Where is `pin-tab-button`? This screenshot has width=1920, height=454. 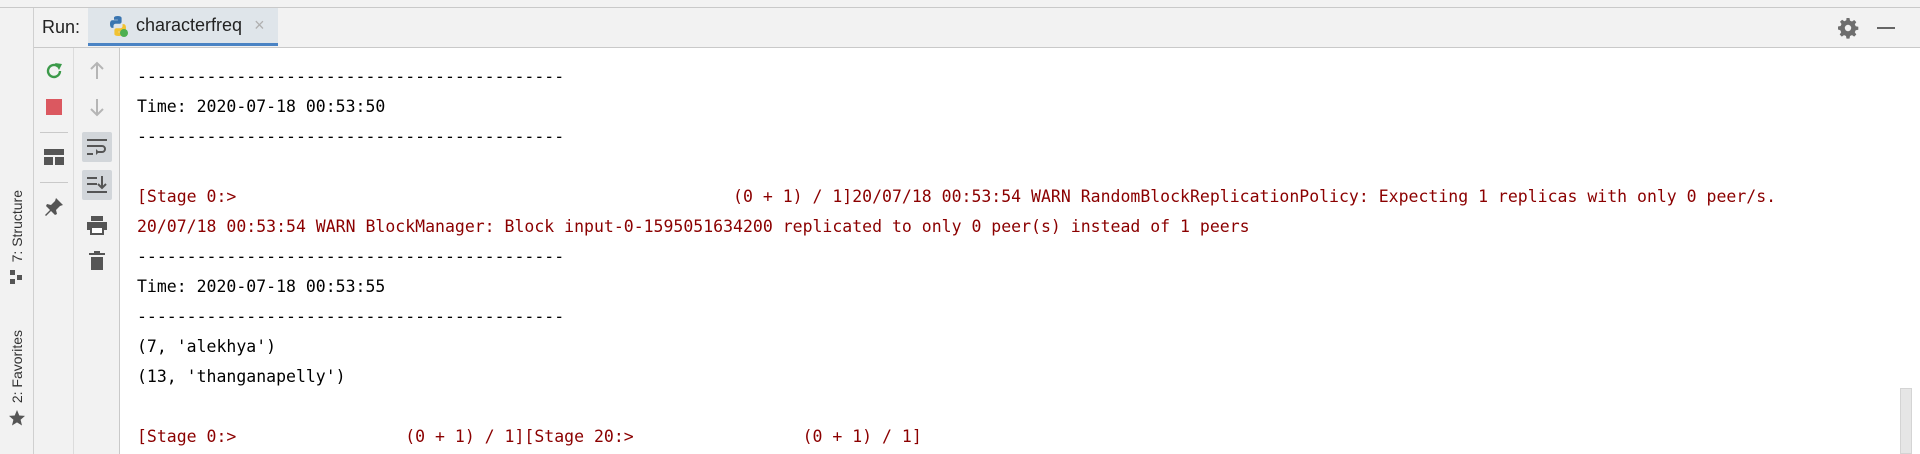
pin-tab-button is located at coordinates (54, 207).